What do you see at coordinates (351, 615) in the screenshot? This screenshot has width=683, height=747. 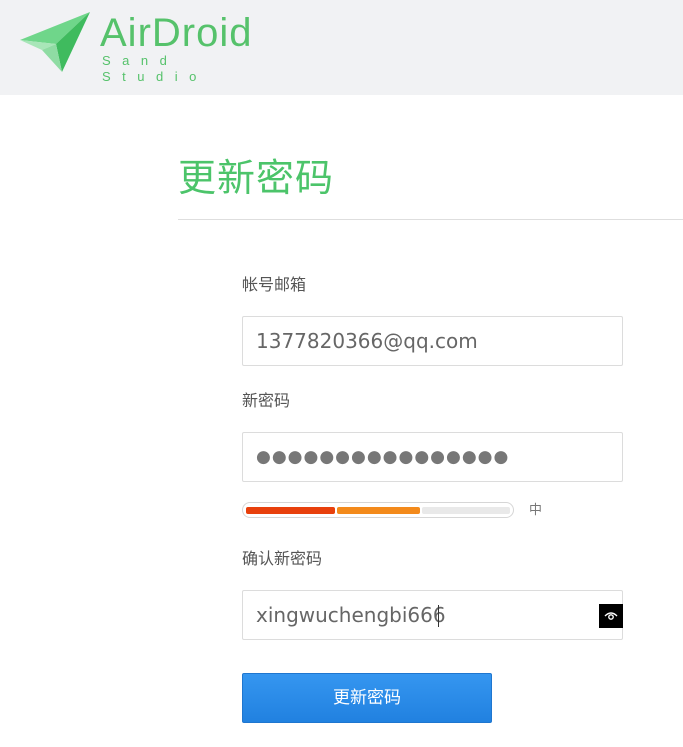 I see `confirm-password-value: xingwuchengbi666` at bounding box center [351, 615].